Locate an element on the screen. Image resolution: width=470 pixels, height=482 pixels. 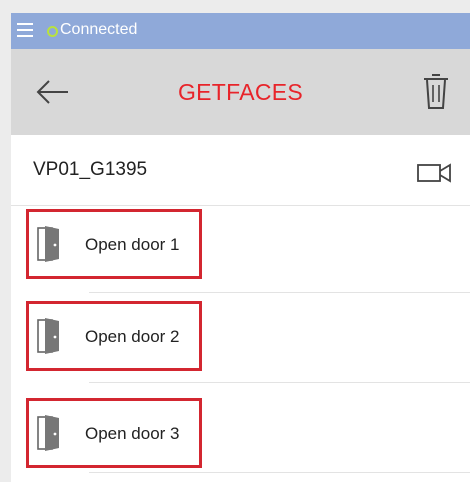
status-bar: Connected is located at coordinates (240, 31).